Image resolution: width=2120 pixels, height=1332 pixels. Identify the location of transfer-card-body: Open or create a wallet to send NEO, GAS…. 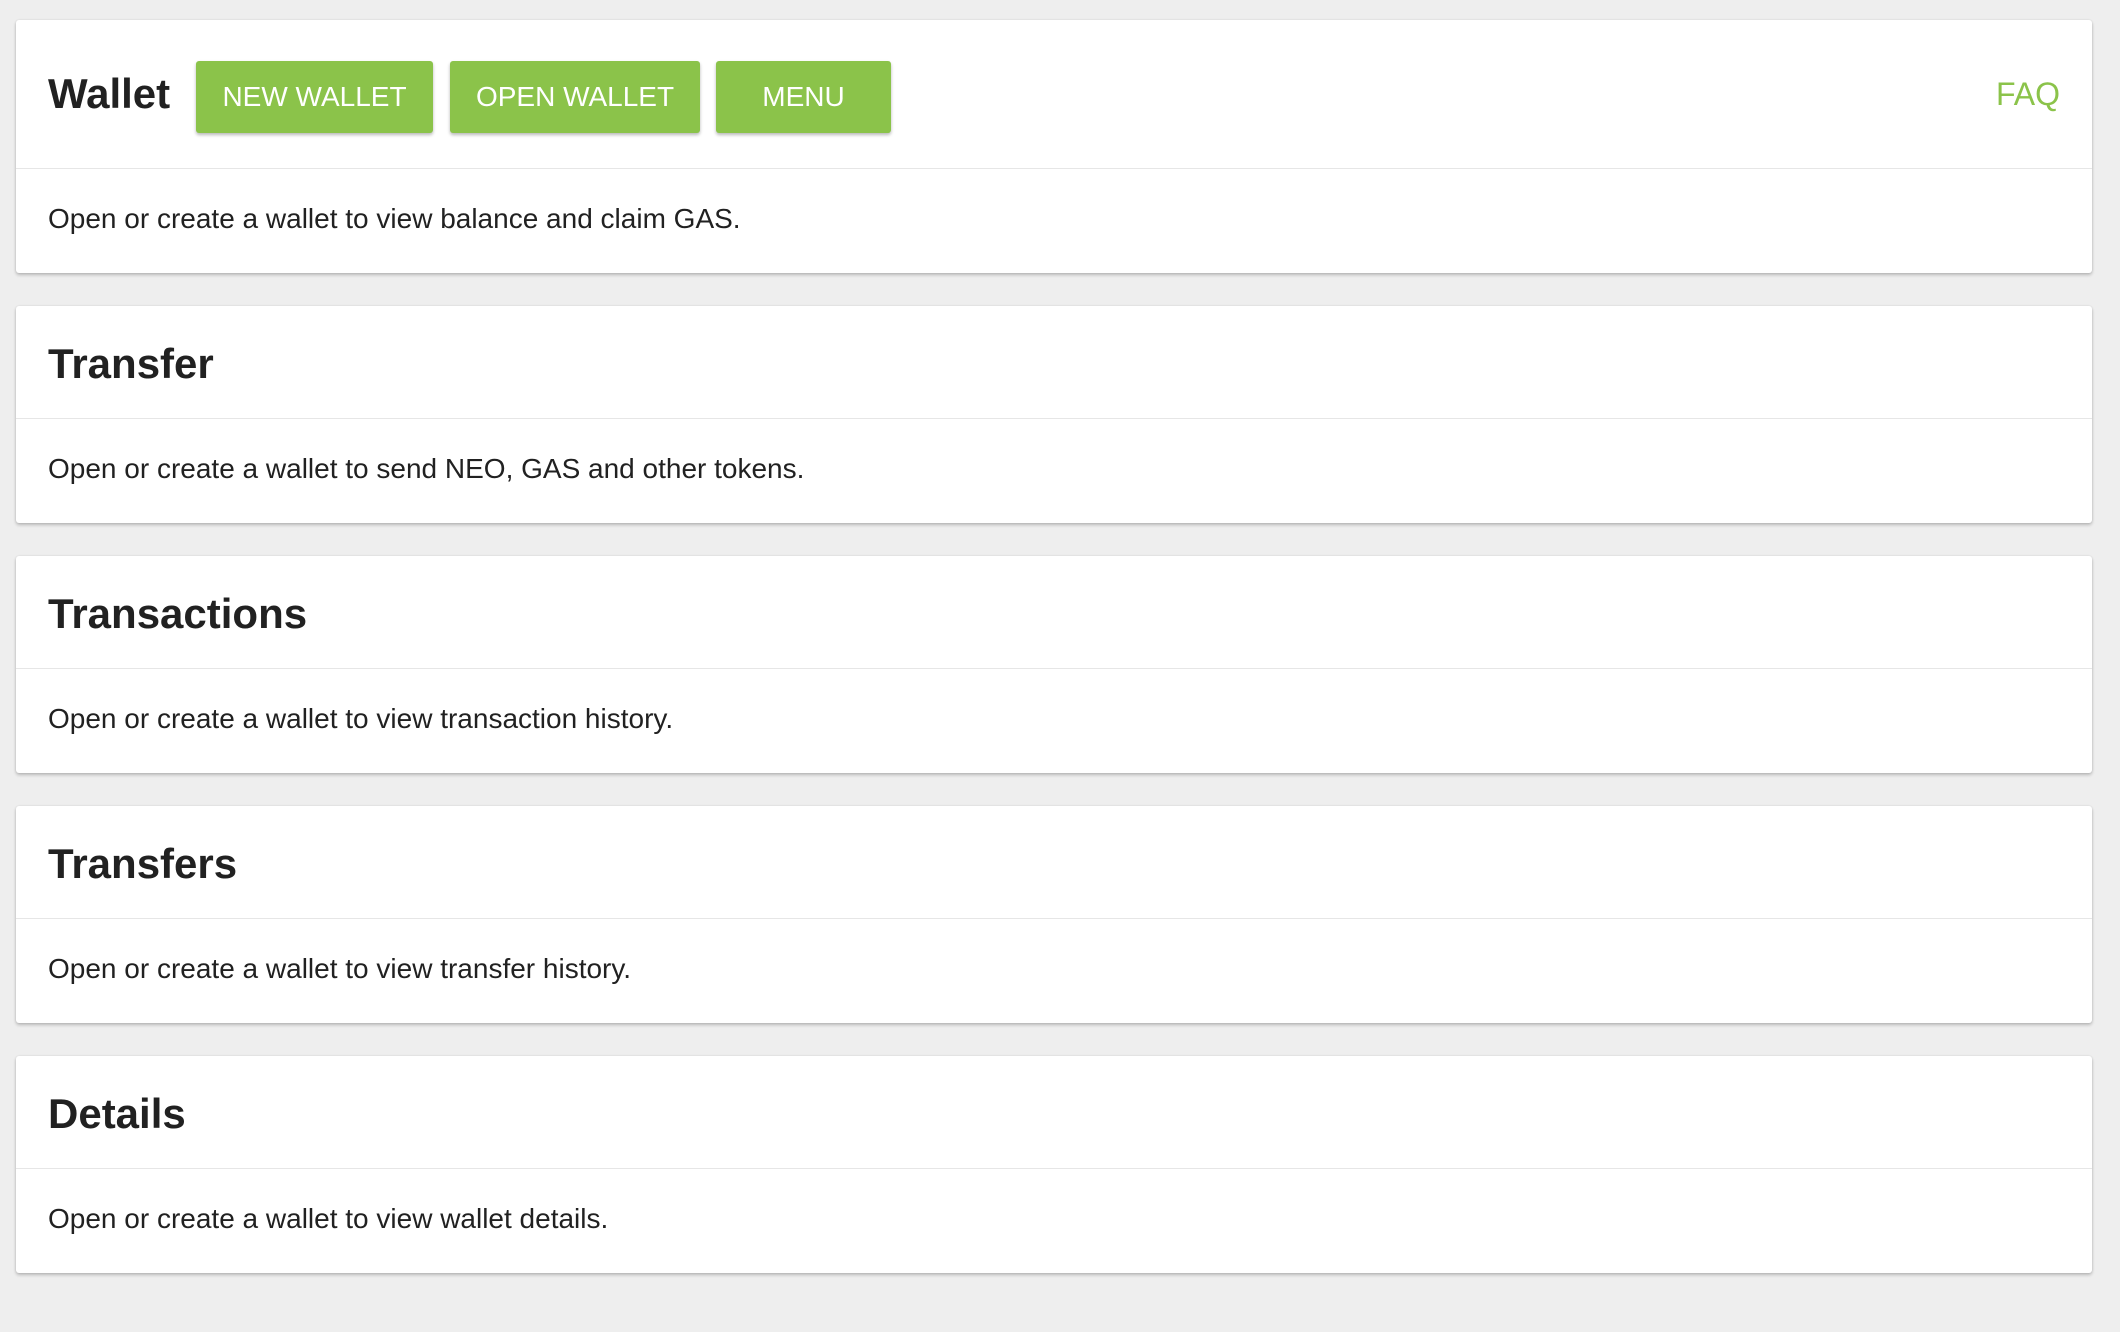
(1054, 471).